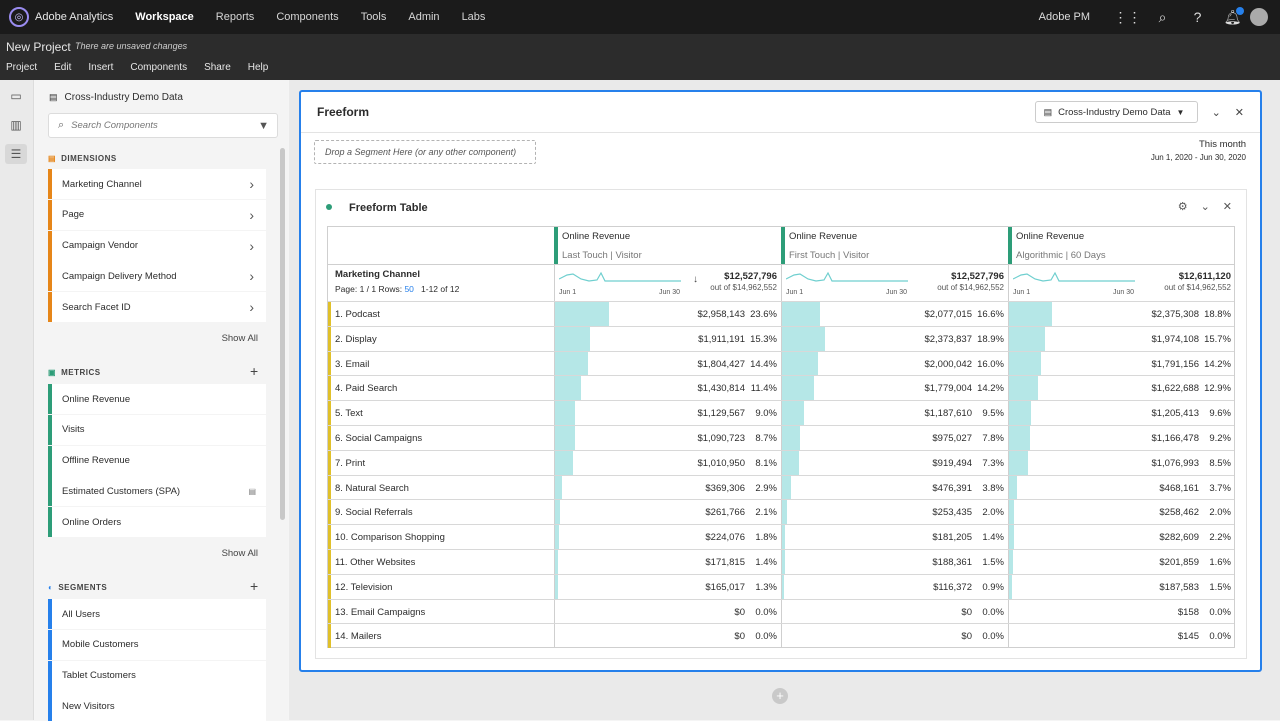  Describe the element at coordinates (74, 17) in the screenshot. I see `app-name: Adobe Analytics` at that location.